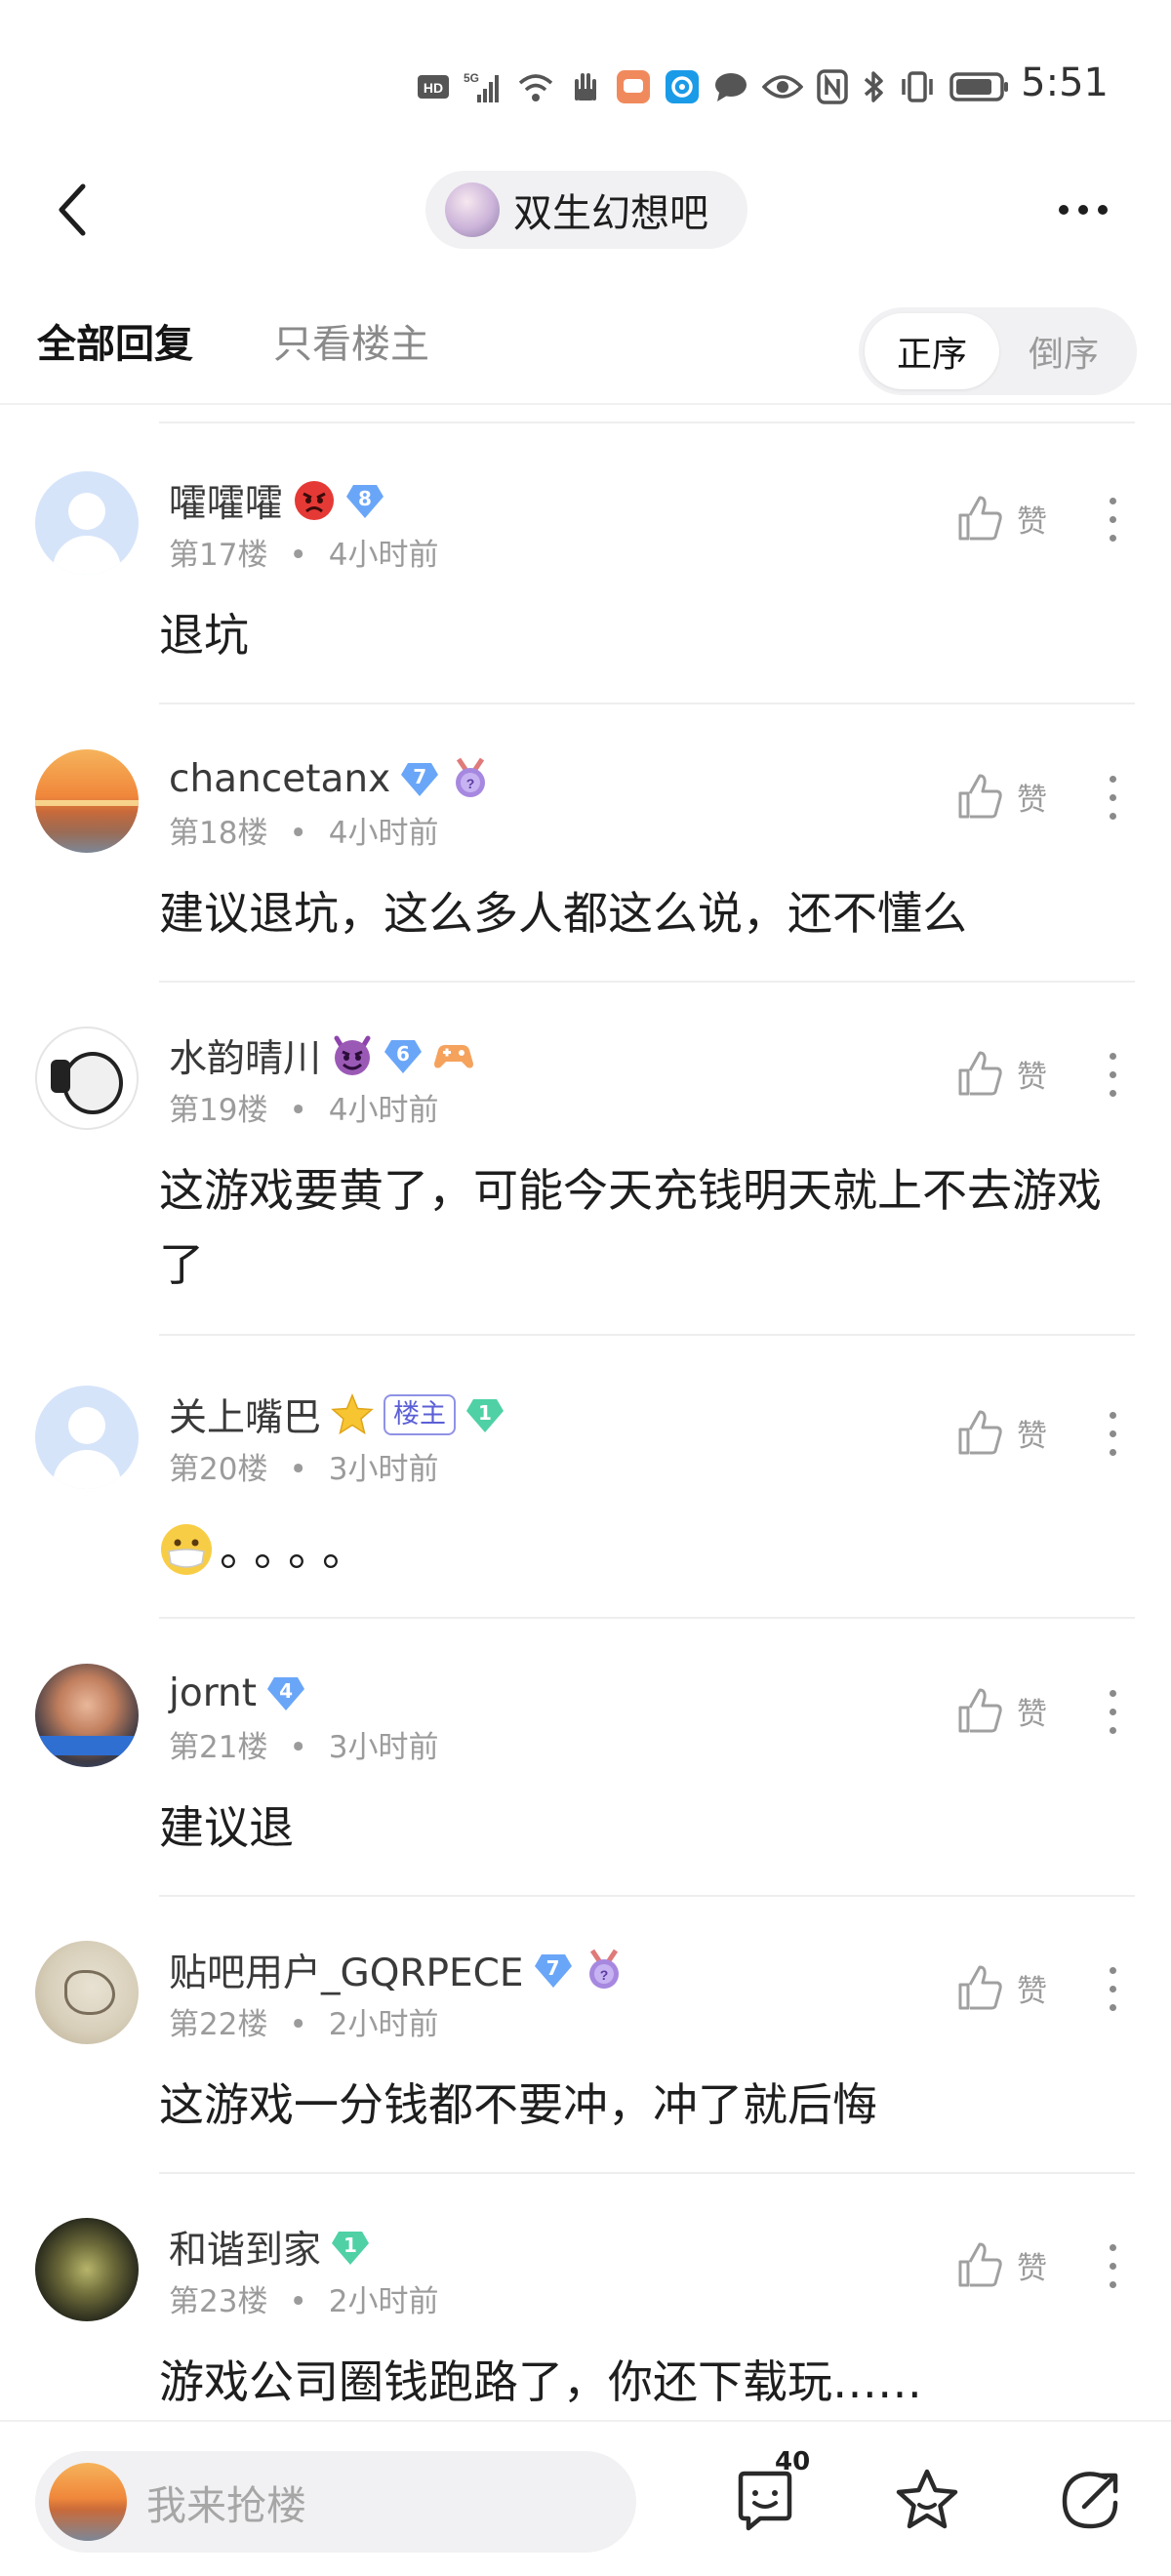 Image resolution: width=1171 pixels, height=2576 pixels. I want to click on tab-owner-only: 只看楼主, so click(351, 340).